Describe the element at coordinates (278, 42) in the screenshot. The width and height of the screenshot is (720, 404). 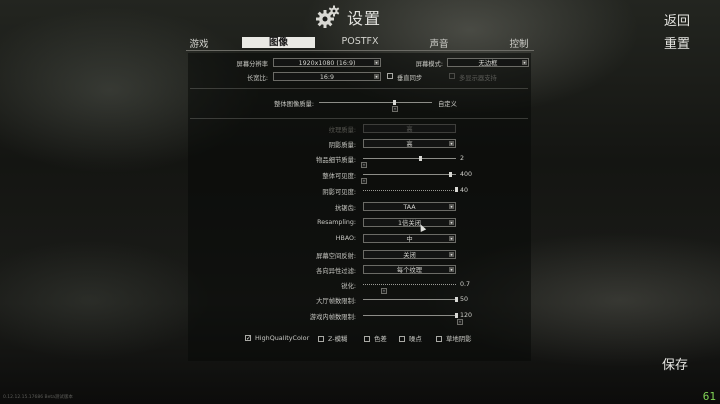
I see `tab-graphics: 图像` at that location.